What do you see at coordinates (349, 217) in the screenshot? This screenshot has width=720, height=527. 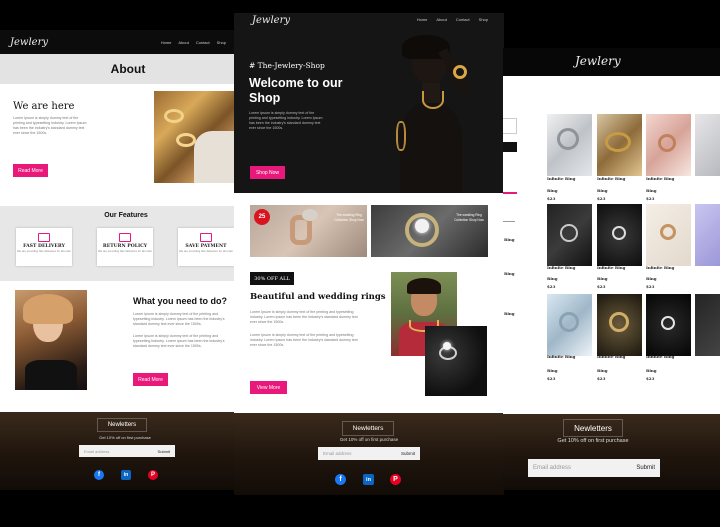 I see `promo-text-1: The wedding Ring Collection Shop Now` at bounding box center [349, 217].